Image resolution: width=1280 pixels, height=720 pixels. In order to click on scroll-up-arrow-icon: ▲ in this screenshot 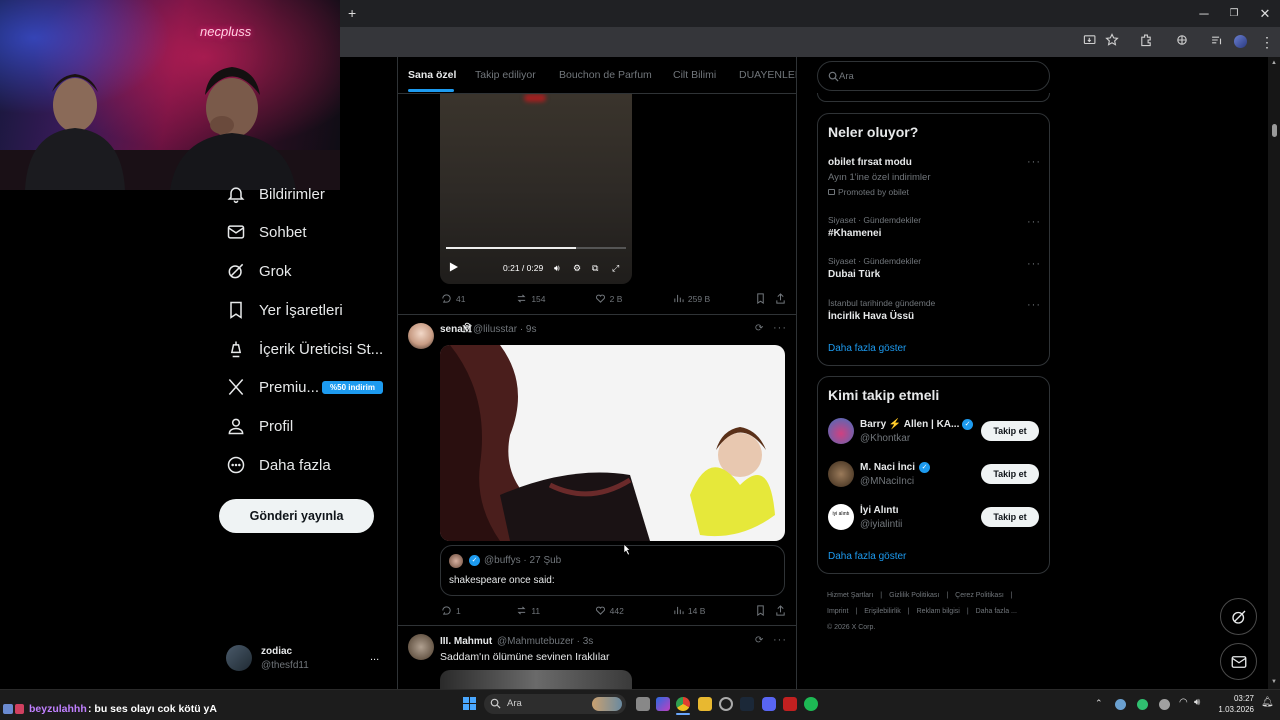, I will do `click(1274, 63)`.